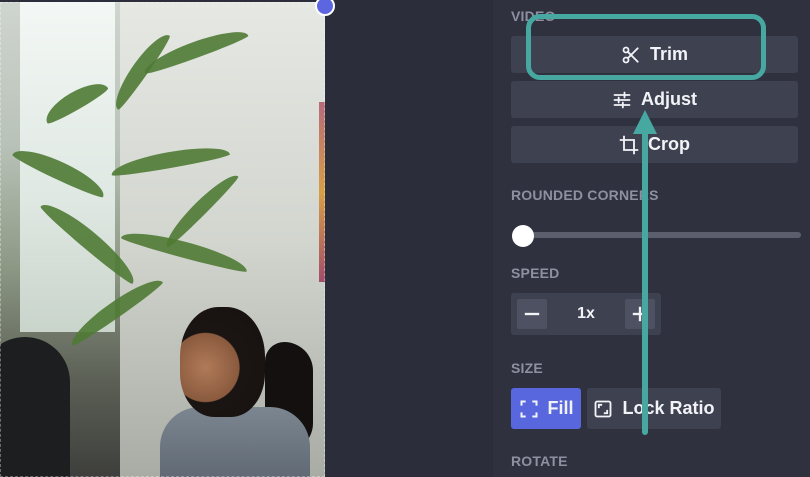 The width and height of the screenshot is (810, 477). I want to click on rotate-label: ROTATE, so click(539, 461).